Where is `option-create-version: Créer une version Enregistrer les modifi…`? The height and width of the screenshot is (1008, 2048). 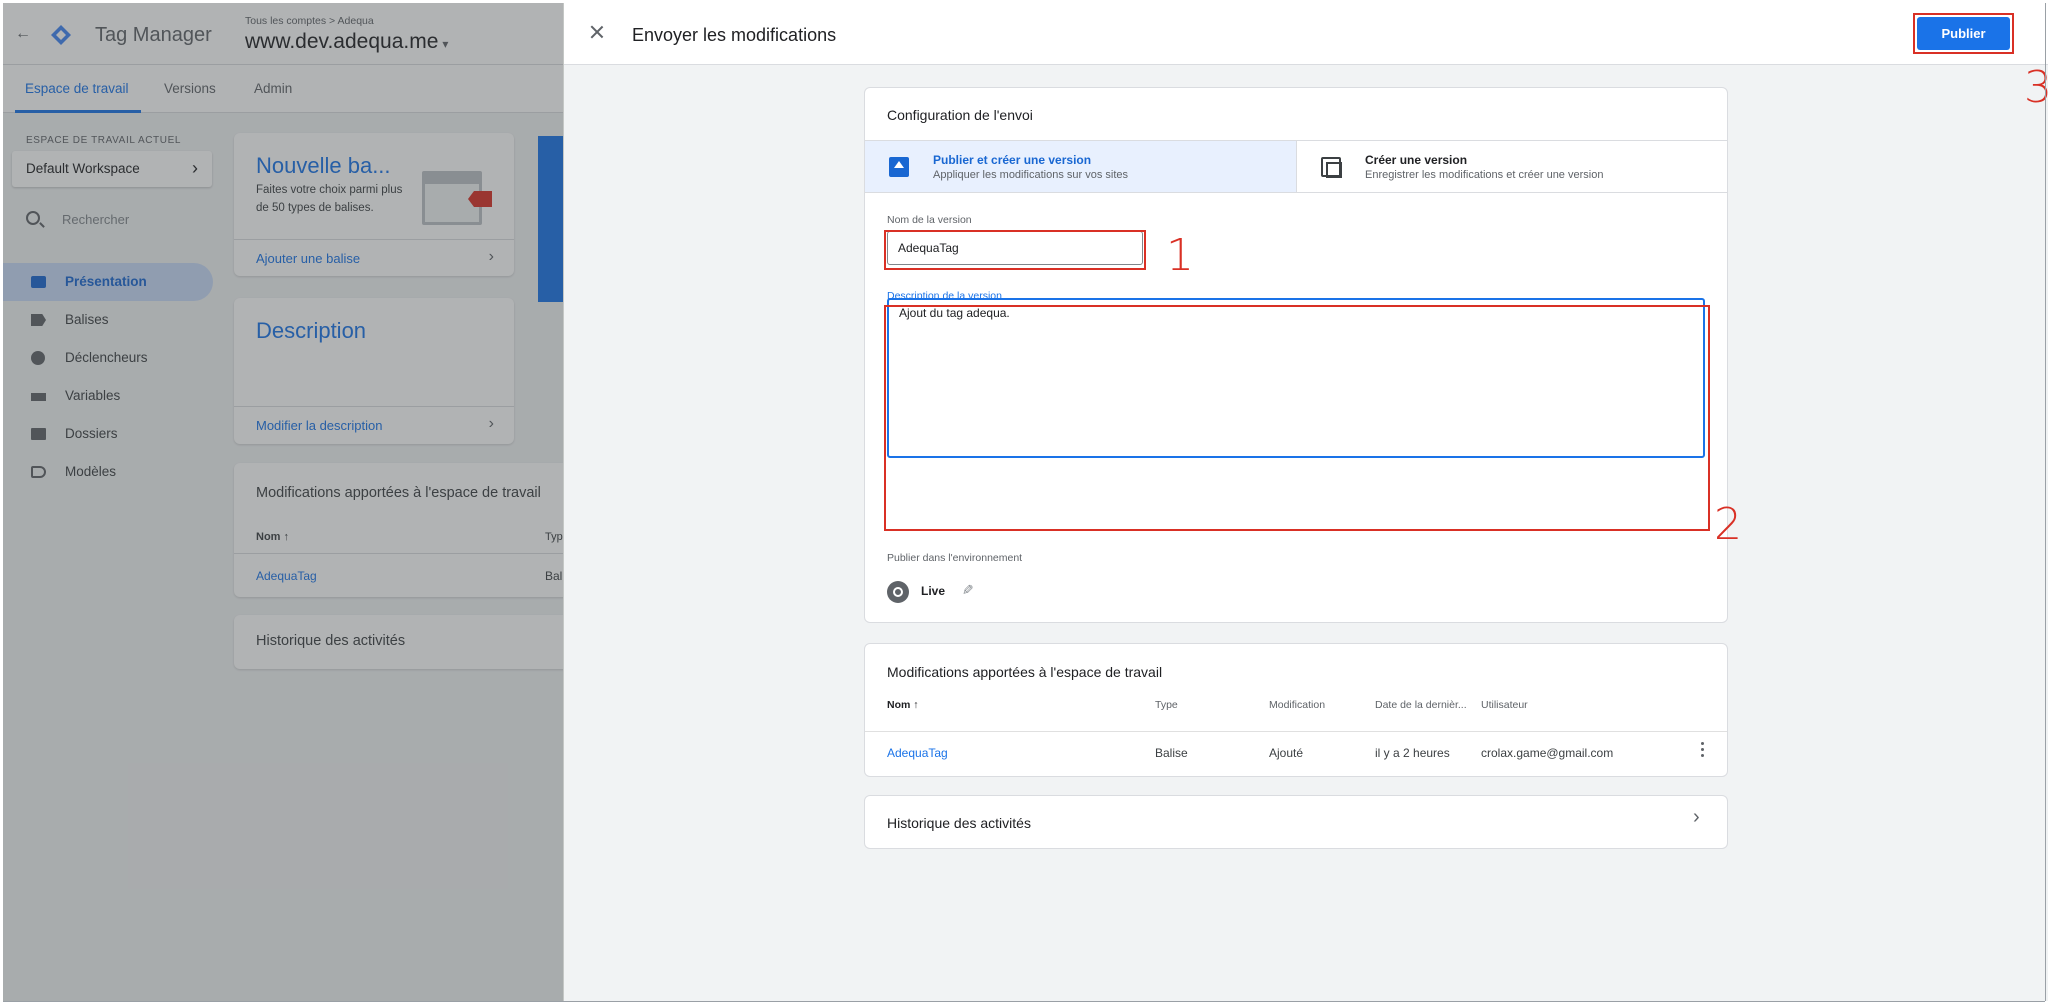 option-create-version: Créer une version Enregistrer les modifi… is located at coordinates (1511, 166).